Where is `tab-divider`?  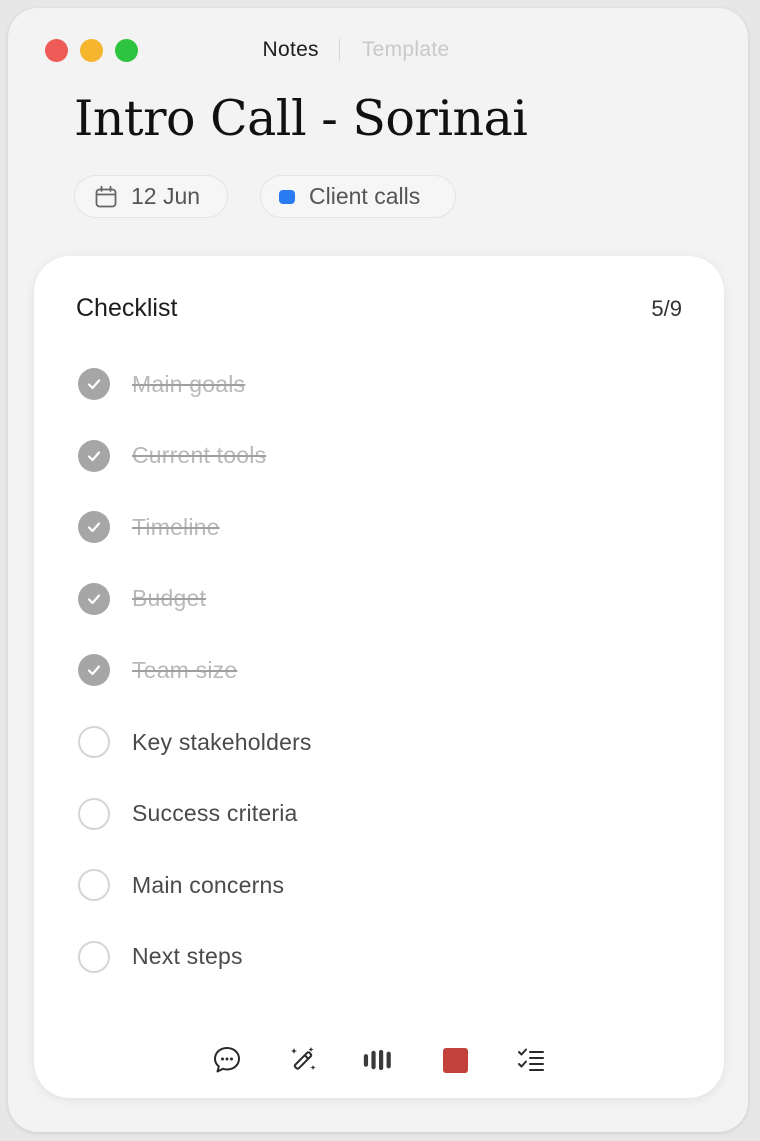
tab-divider is located at coordinates (339, 50).